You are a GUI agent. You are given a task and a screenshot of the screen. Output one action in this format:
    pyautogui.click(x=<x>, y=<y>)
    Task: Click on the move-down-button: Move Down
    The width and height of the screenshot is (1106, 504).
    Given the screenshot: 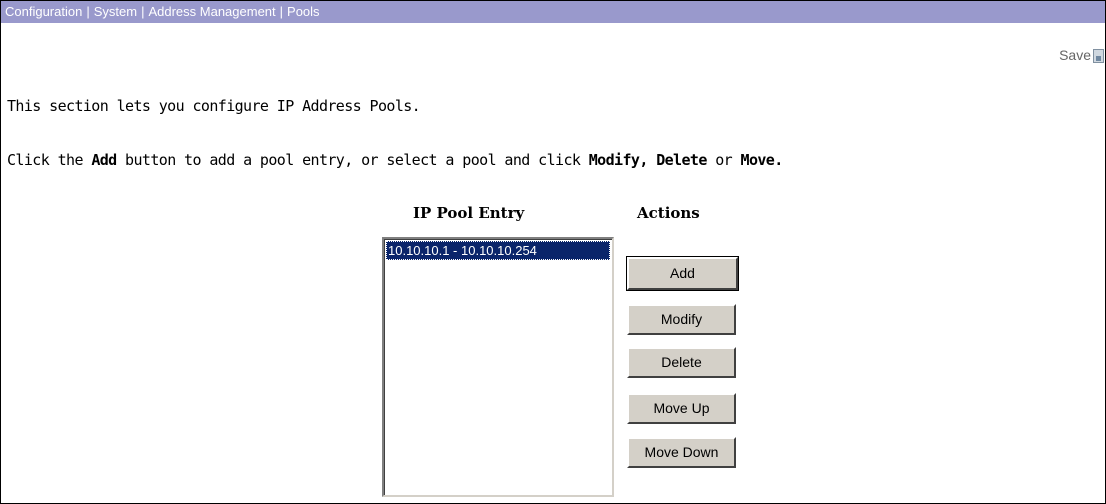 What is the action you would take?
    pyautogui.click(x=681, y=452)
    